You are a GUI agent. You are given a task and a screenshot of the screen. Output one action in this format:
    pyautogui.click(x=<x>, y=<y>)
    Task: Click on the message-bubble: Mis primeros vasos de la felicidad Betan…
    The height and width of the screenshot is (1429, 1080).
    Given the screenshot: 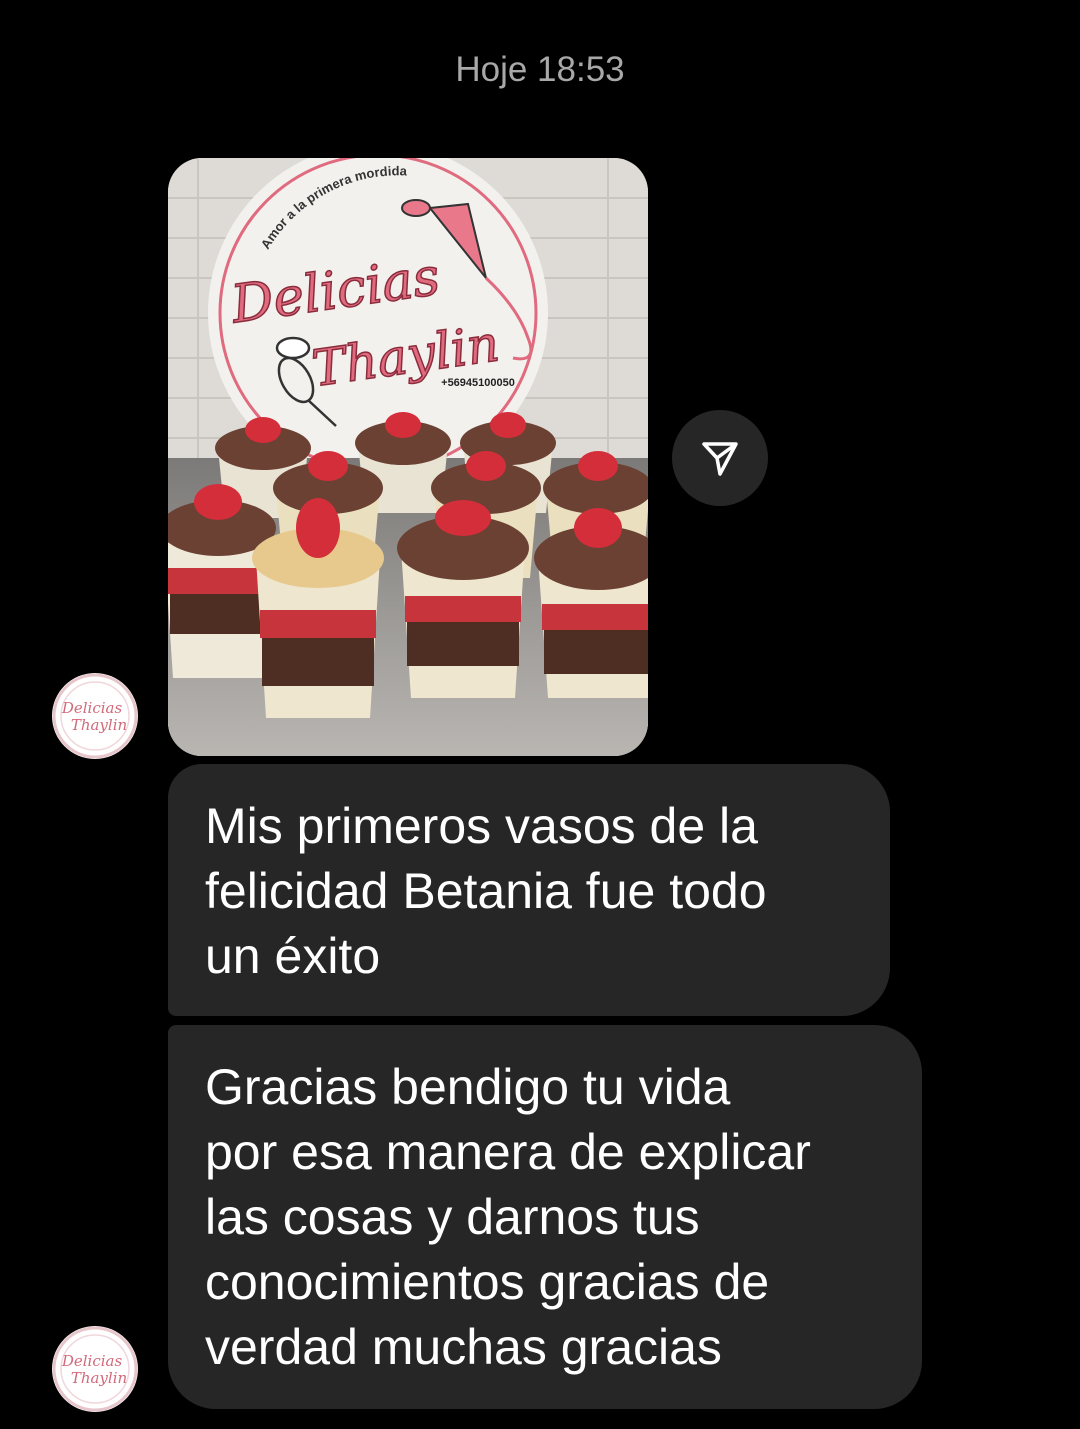 What is the action you would take?
    pyautogui.click(x=529, y=890)
    